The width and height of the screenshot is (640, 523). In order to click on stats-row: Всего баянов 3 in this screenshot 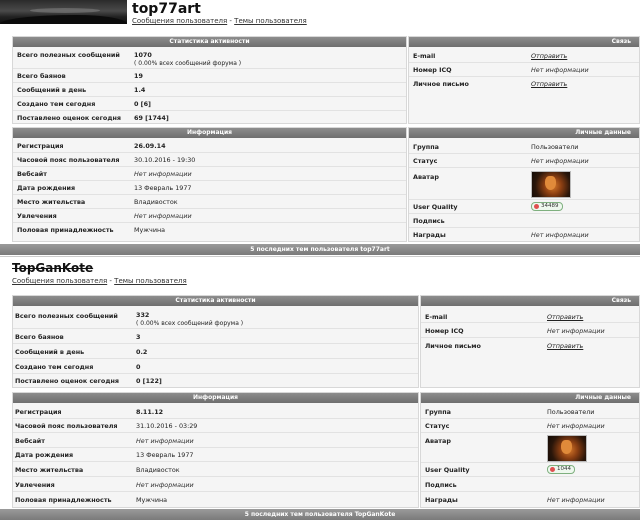, I will do `click(215, 336)`.